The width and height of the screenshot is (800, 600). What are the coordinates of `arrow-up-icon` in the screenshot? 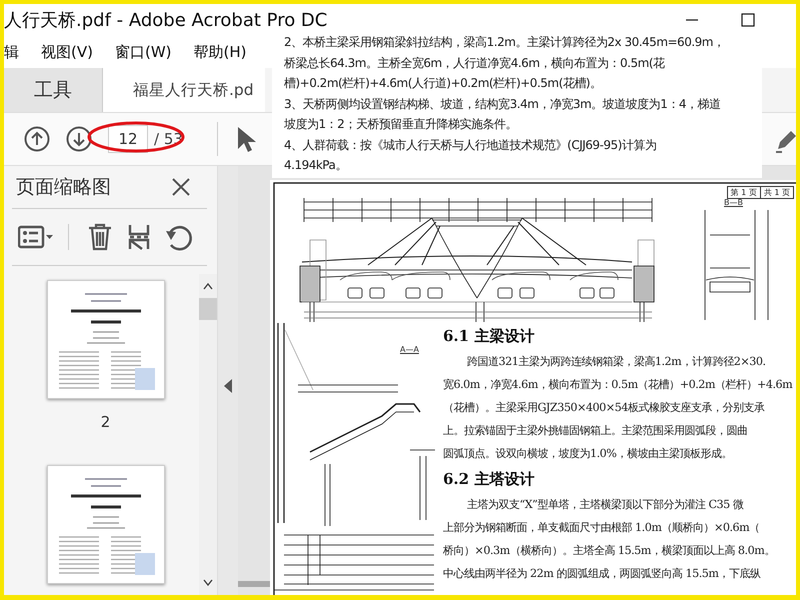 It's located at (37, 139).